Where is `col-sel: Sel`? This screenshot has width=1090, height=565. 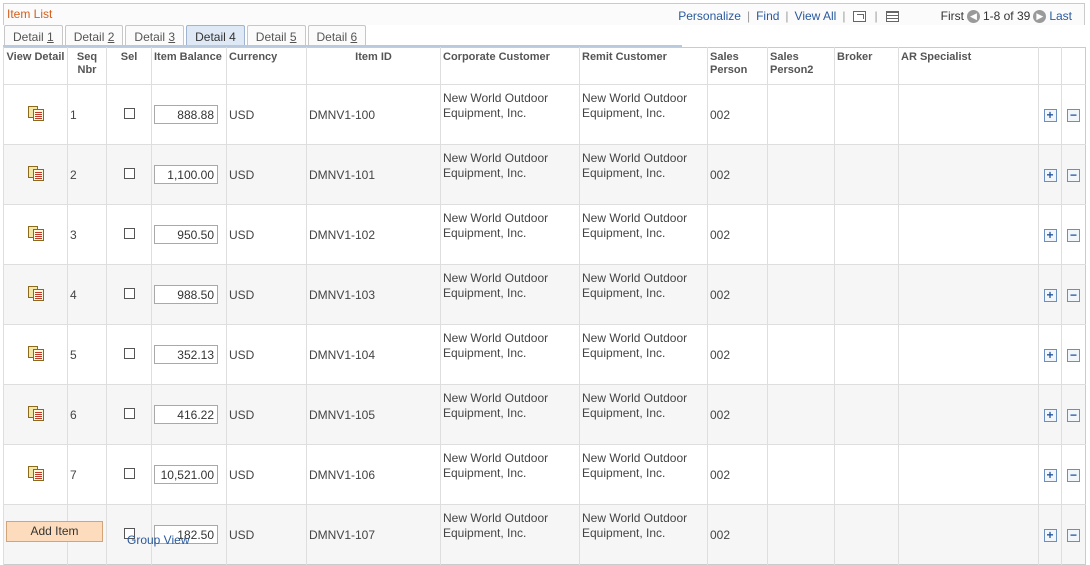 col-sel: Sel is located at coordinates (129, 66).